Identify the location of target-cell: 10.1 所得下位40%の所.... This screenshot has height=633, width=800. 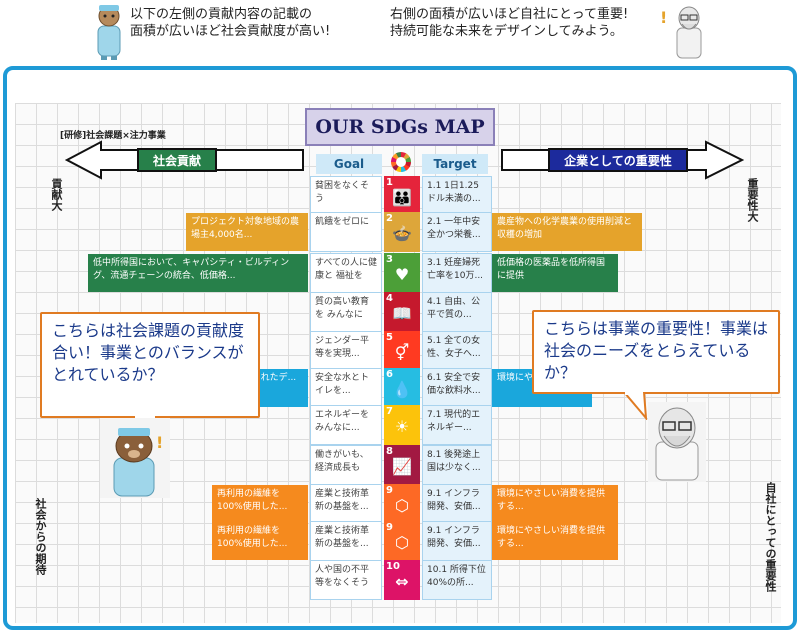
(457, 580).